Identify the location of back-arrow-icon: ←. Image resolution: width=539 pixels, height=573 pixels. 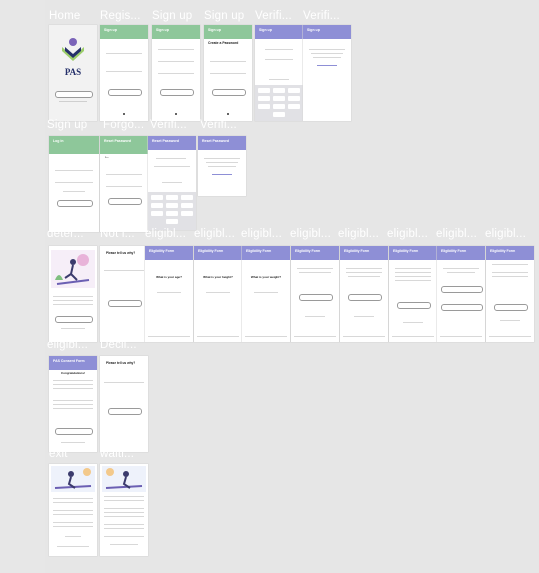
(107, 156).